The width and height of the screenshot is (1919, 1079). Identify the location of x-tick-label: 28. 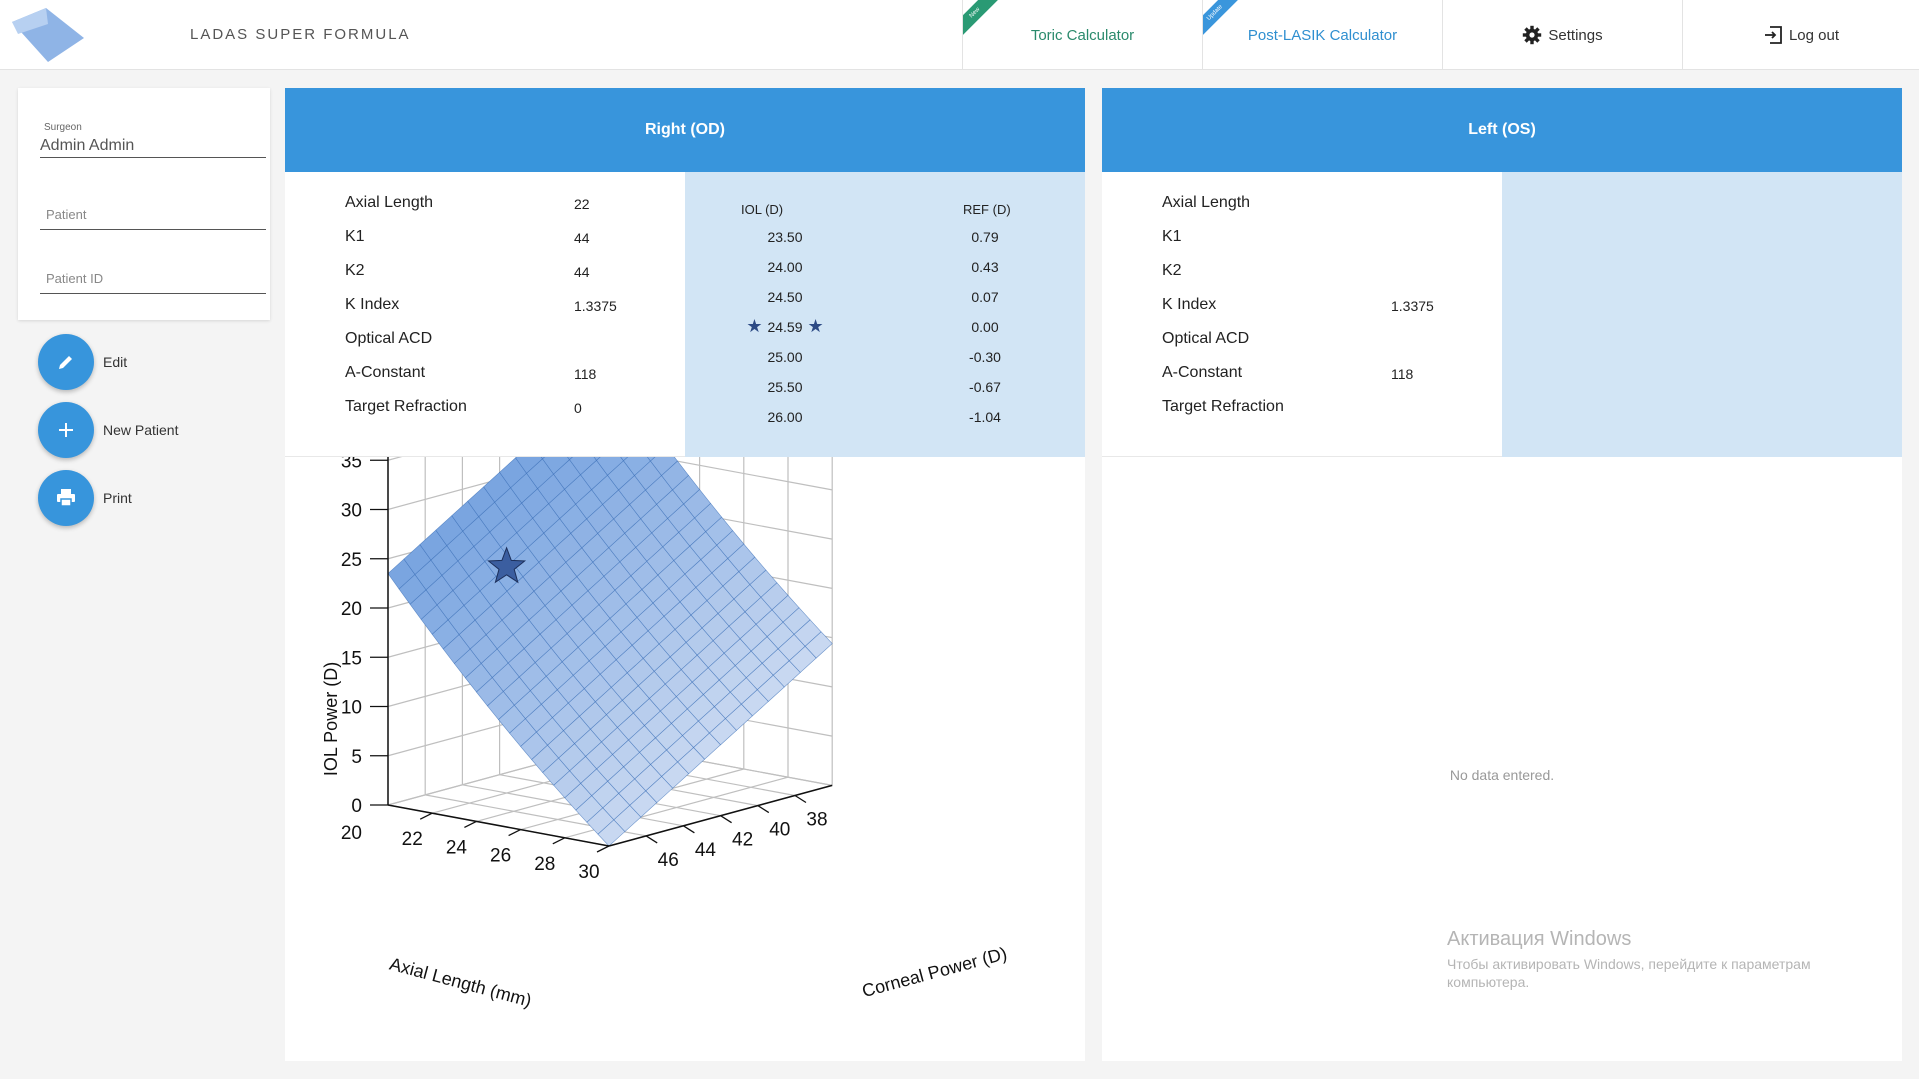
(544, 864).